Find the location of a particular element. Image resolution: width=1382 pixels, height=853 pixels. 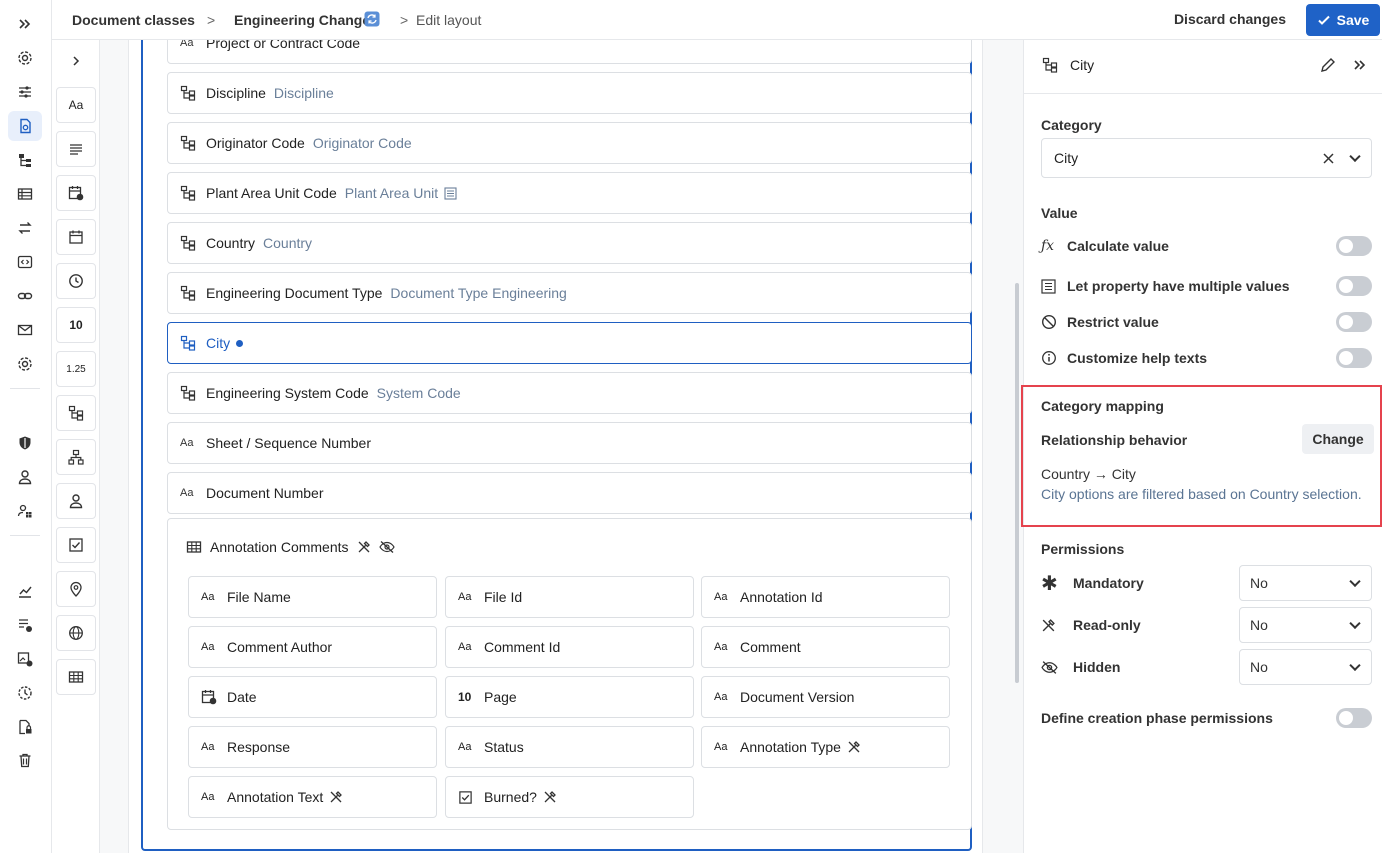

field-engineering-system-code: Engineering System Code System Code is located at coordinates (569, 393).